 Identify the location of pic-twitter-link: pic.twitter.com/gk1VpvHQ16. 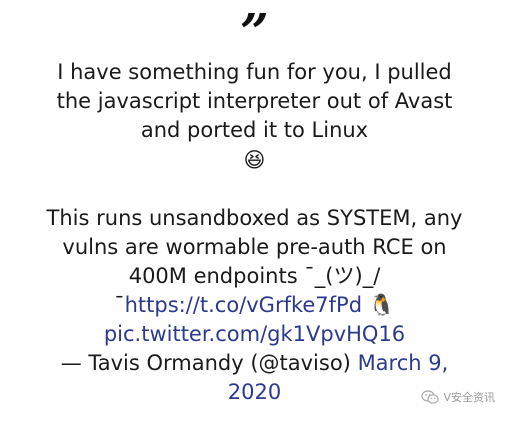
(254, 334).